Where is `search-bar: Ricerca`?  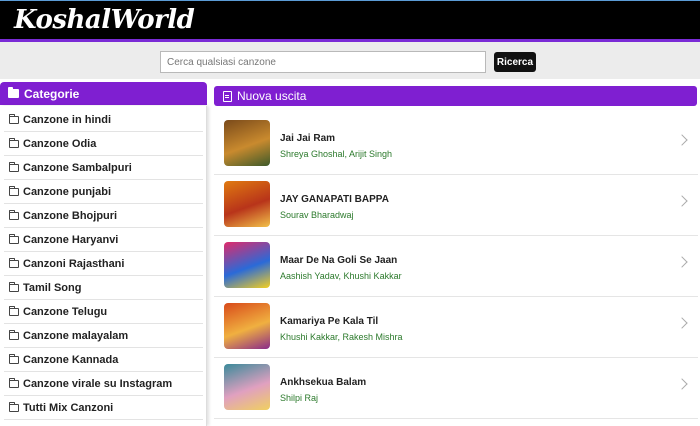
search-bar: Ricerca is located at coordinates (350, 60).